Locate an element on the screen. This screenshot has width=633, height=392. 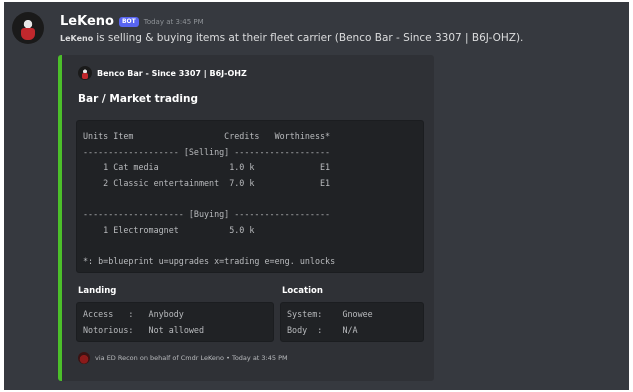
username: LeKeno is located at coordinates (87, 21).